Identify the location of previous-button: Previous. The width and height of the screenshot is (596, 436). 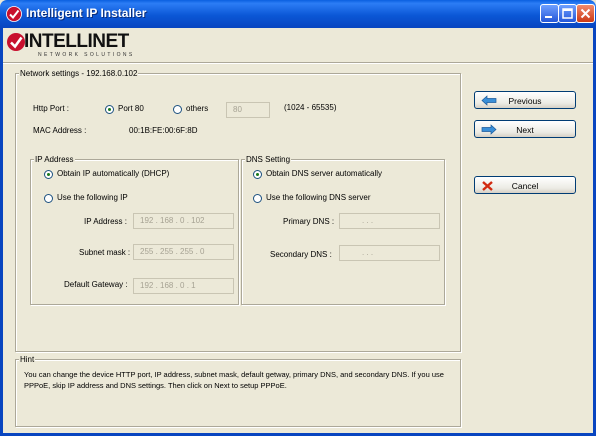
(525, 100).